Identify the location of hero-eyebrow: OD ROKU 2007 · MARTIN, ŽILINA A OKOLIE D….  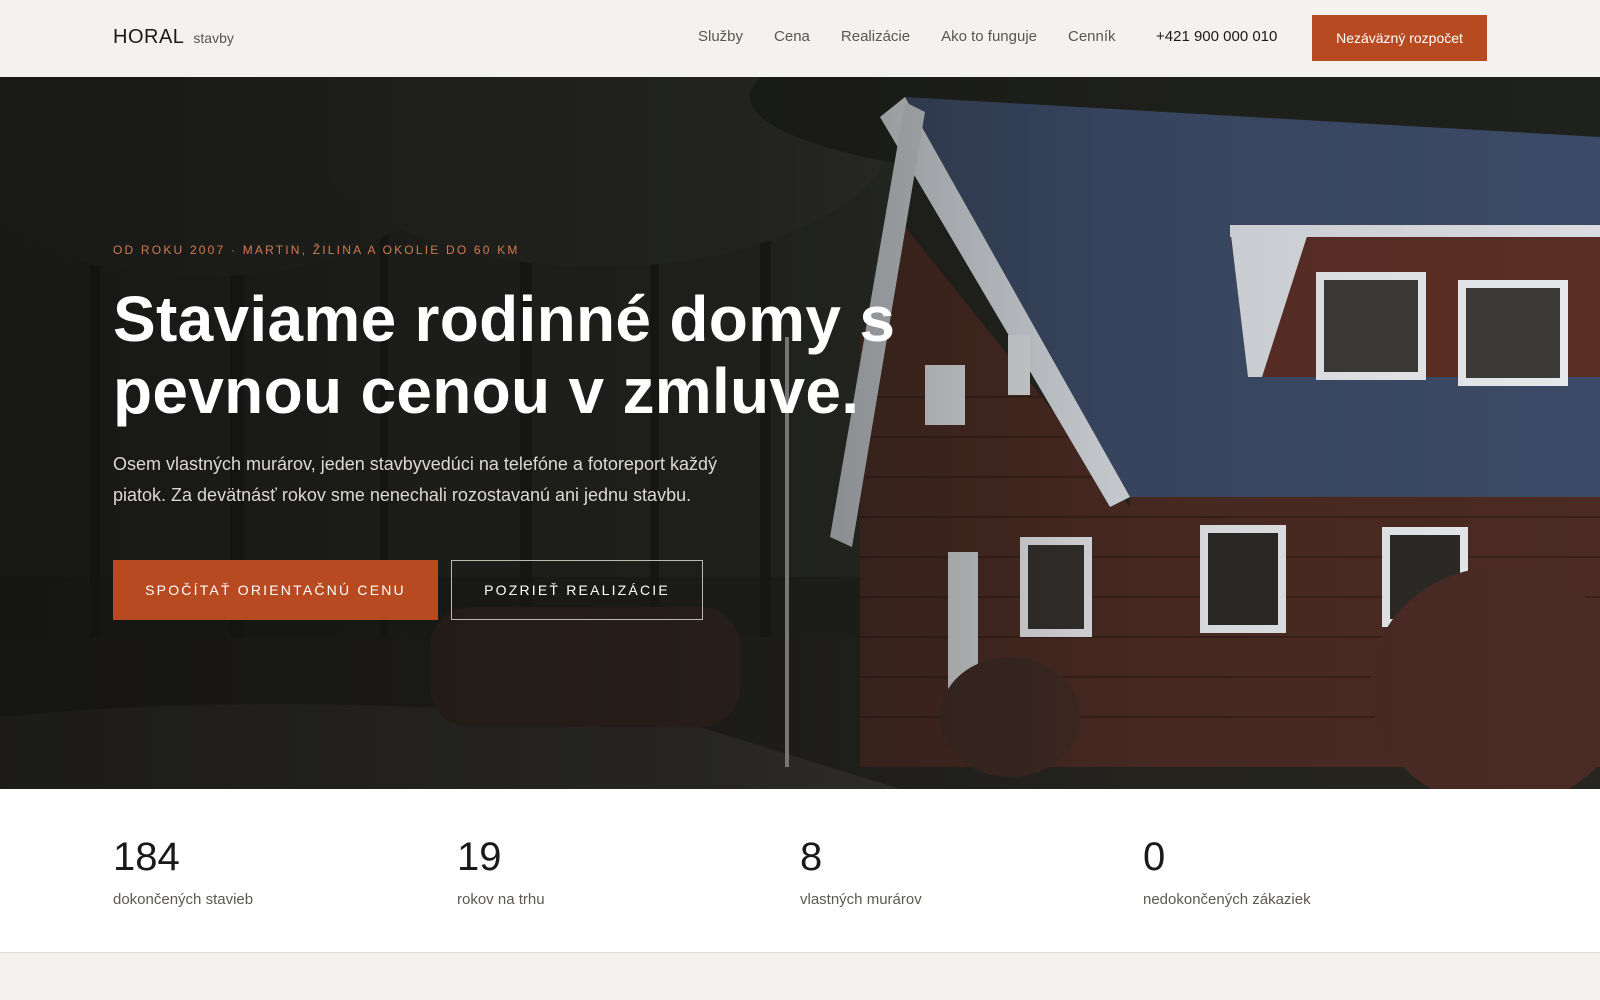
(316, 250).